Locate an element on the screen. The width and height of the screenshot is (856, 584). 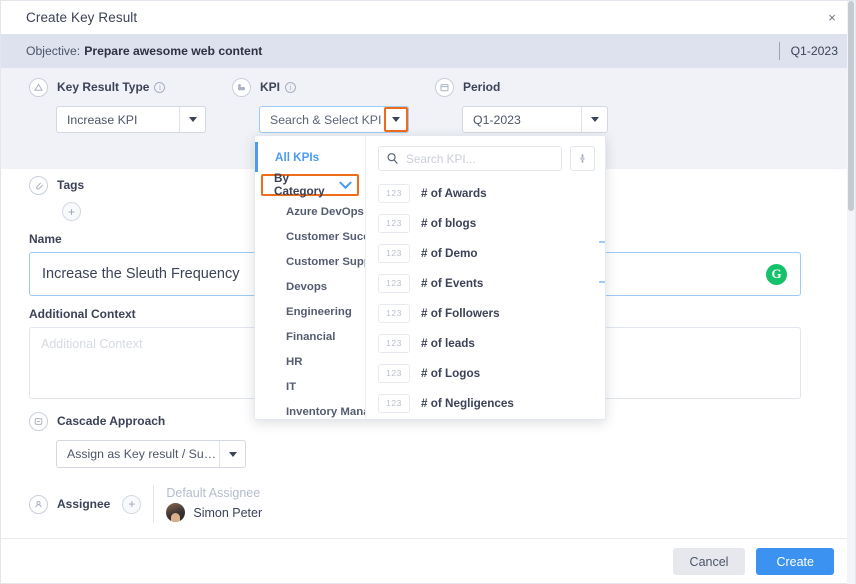
by-category-item: By Category is located at coordinates (310, 185).